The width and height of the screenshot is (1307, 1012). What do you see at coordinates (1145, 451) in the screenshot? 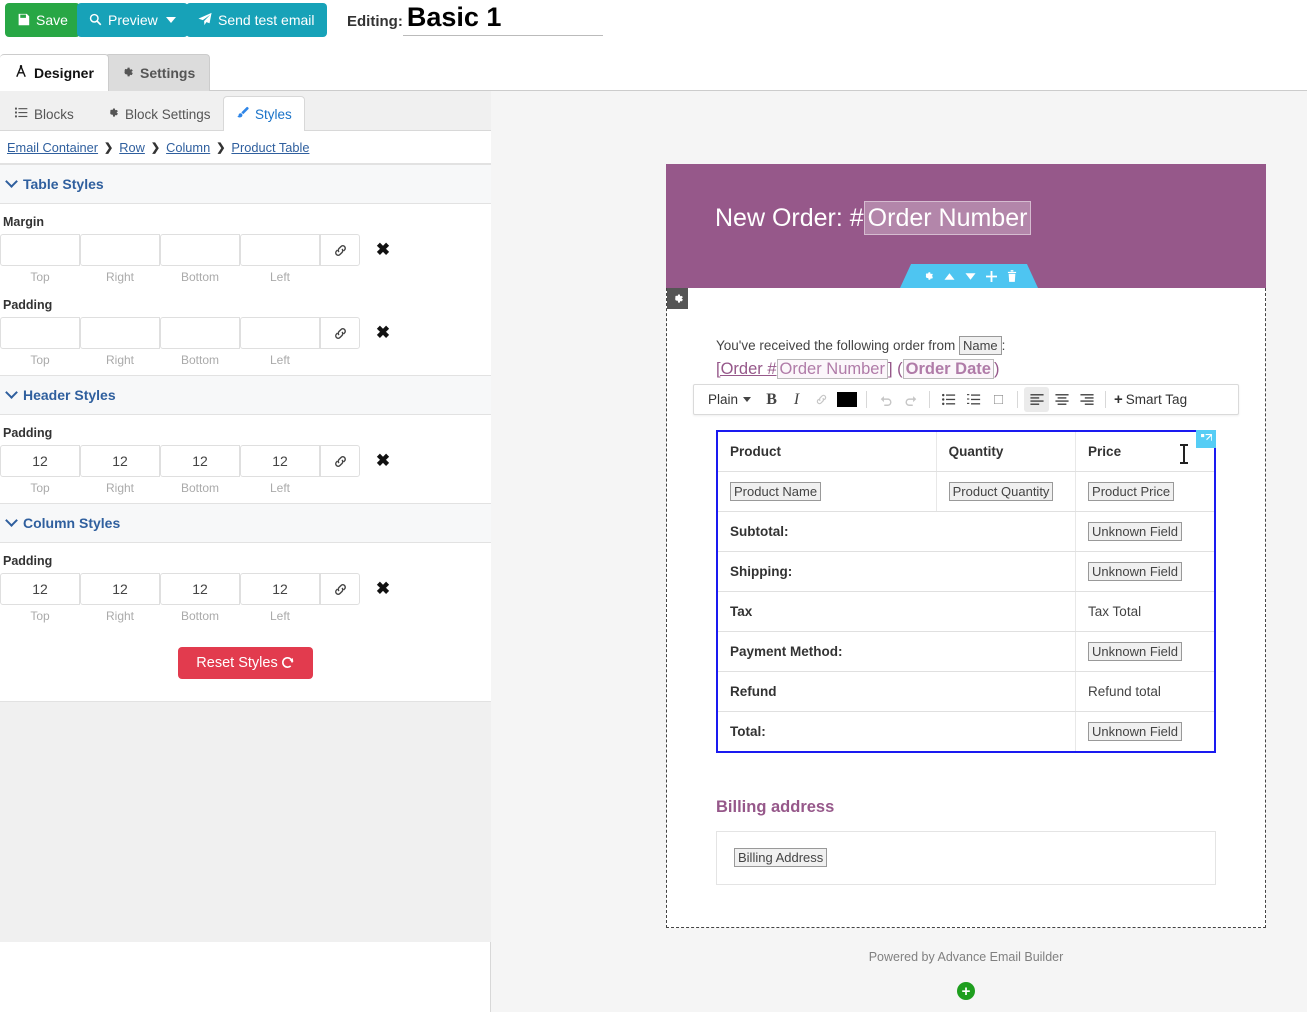
I see `table-header-price: Price` at bounding box center [1145, 451].